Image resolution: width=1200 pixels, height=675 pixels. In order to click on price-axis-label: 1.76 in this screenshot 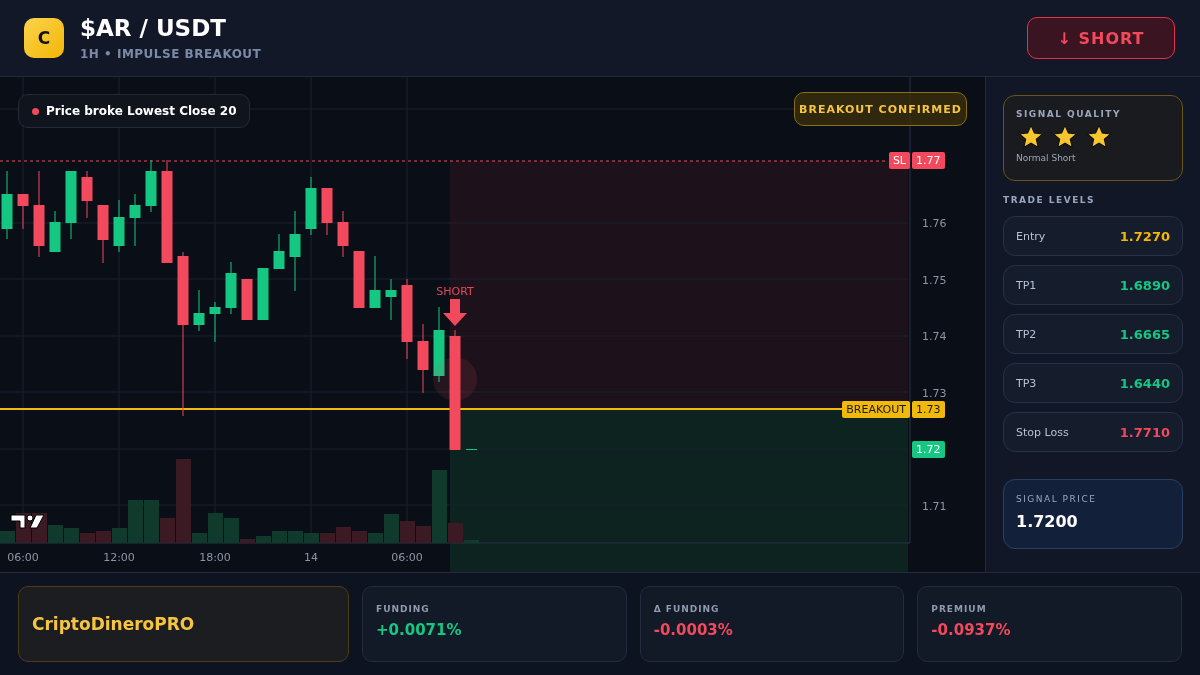, I will do `click(934, 223)`.